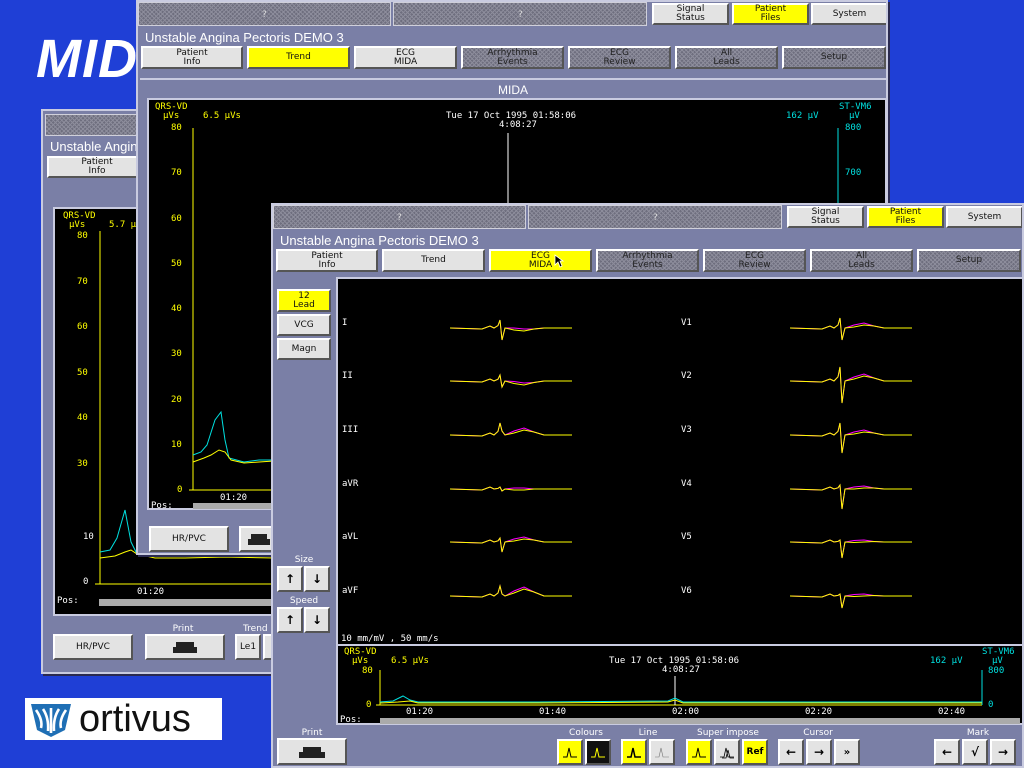  I want to click on superimpose-multiple-button, so click(727, 752).